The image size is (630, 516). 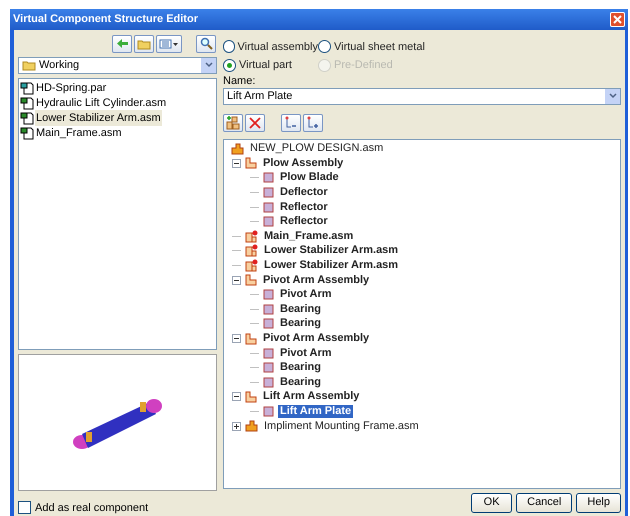 I want to click on radio-label: Virtual assembly, so click(x=278, y=47).